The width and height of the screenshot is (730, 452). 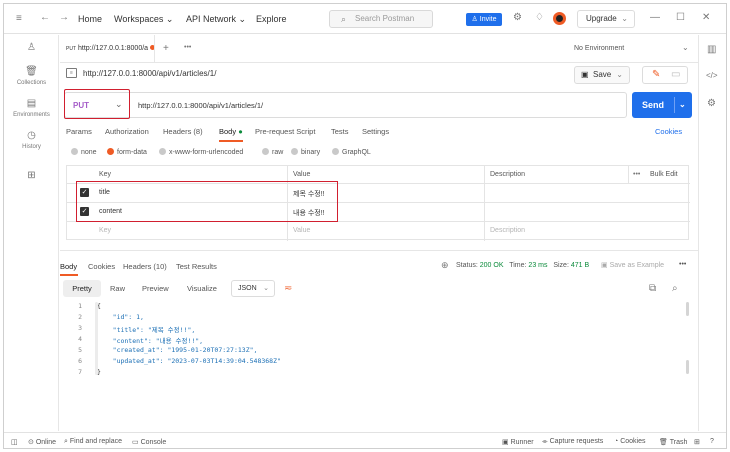 I want to click on api-network-menu: API Network ⌄, so click(x=216, y=19).